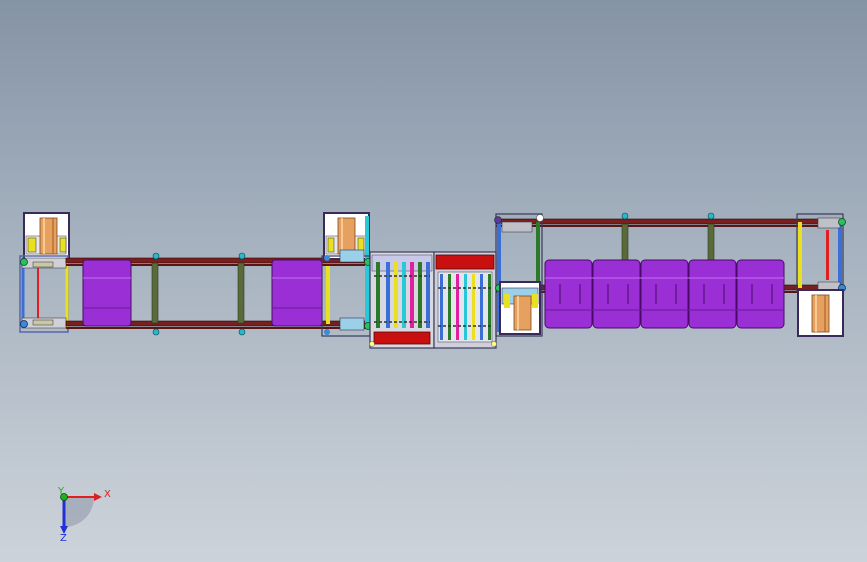 This screenshot has width=867, height=562. What do you see at coordinates (63, 538) in the screenshot?
I see `z-axis-label: Z` at bounding box center [63, 538].